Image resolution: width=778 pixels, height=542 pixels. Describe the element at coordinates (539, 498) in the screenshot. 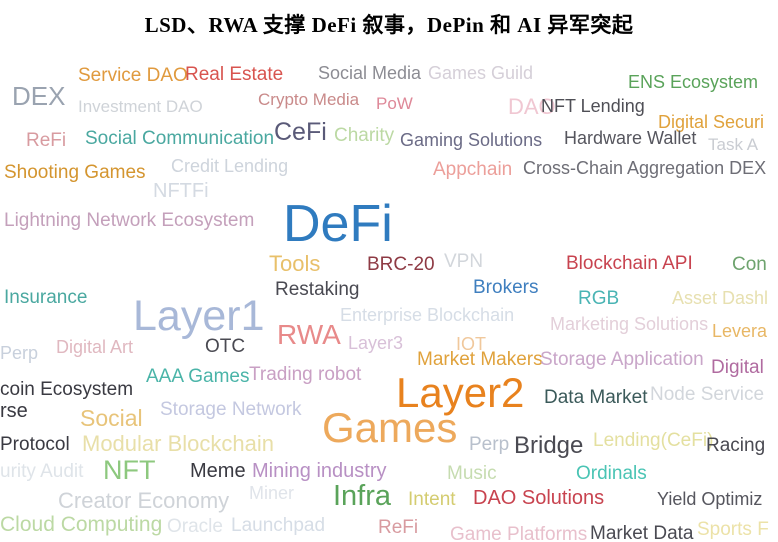

I see `wordcloud-term: DAO Solutions` at that location.